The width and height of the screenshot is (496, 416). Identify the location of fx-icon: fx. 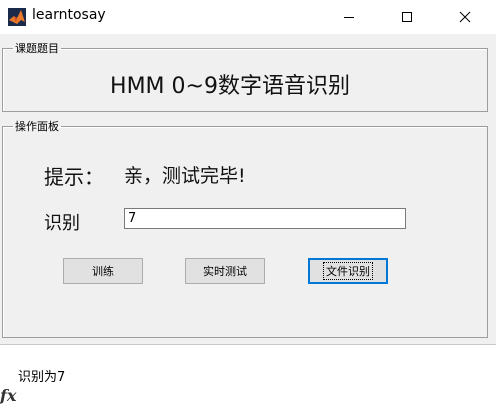
(8, 395).